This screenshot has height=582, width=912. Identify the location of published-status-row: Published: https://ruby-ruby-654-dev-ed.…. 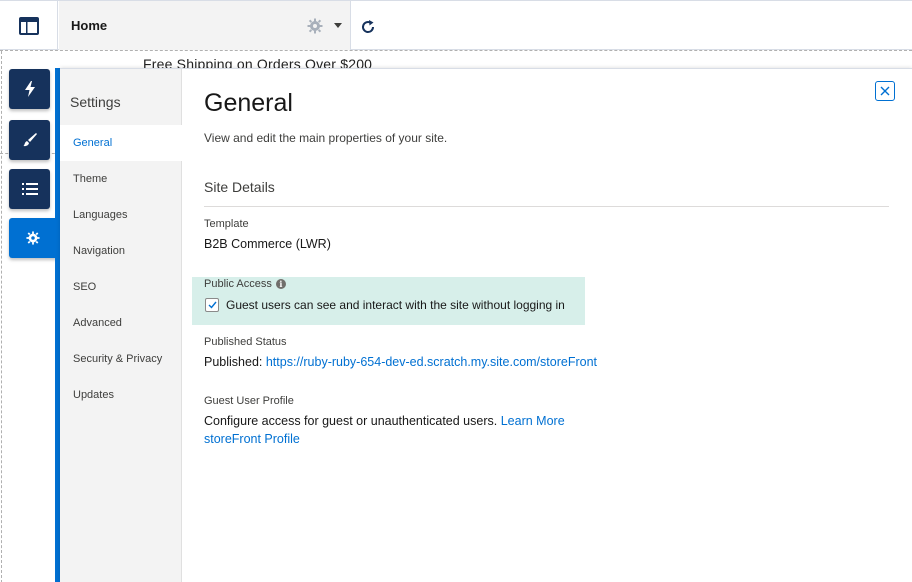
(400, 362).